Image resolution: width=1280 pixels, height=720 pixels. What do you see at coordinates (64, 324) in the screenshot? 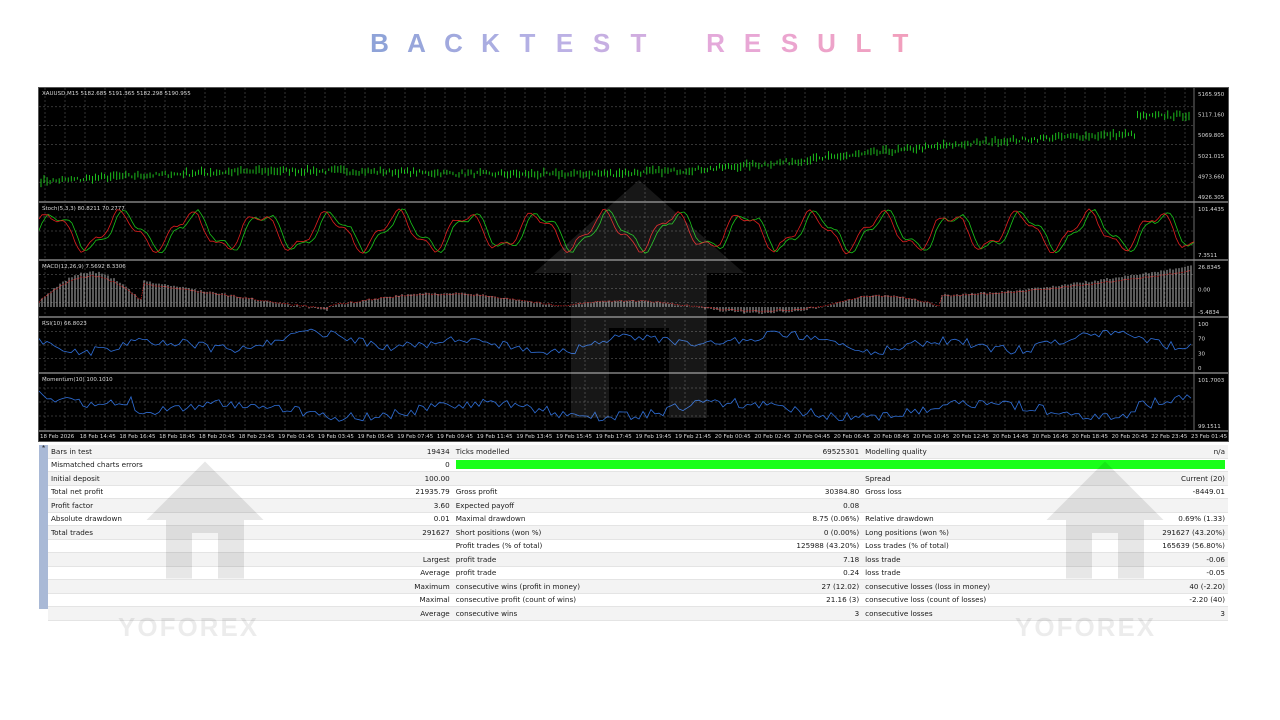
I see `pane-label: RSI(10) 66.8023` at bounding box center [64, 324].